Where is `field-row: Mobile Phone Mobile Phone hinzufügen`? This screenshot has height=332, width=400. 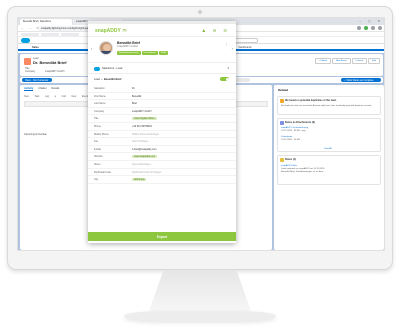 field-row: Mobile Phone Mobile Phone hinzufügen is located at coordinates (162, 135).